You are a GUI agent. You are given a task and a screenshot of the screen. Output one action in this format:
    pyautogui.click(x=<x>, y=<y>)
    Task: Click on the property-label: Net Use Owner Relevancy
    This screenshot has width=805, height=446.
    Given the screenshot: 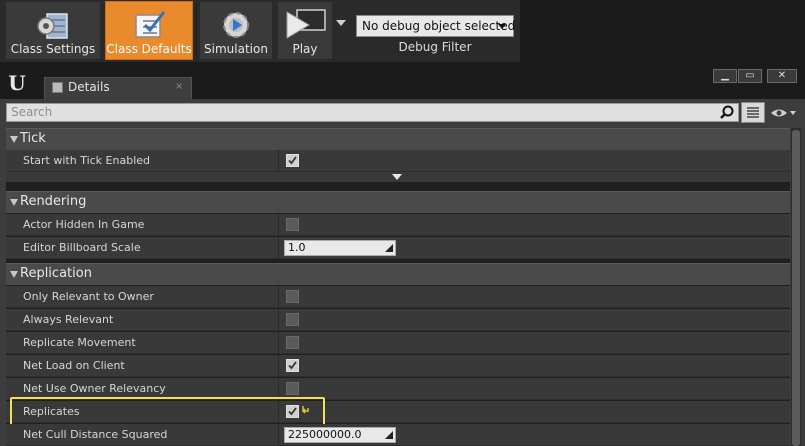 What is the action you would take?
    pyautogui.click(x=94, y=388)
    